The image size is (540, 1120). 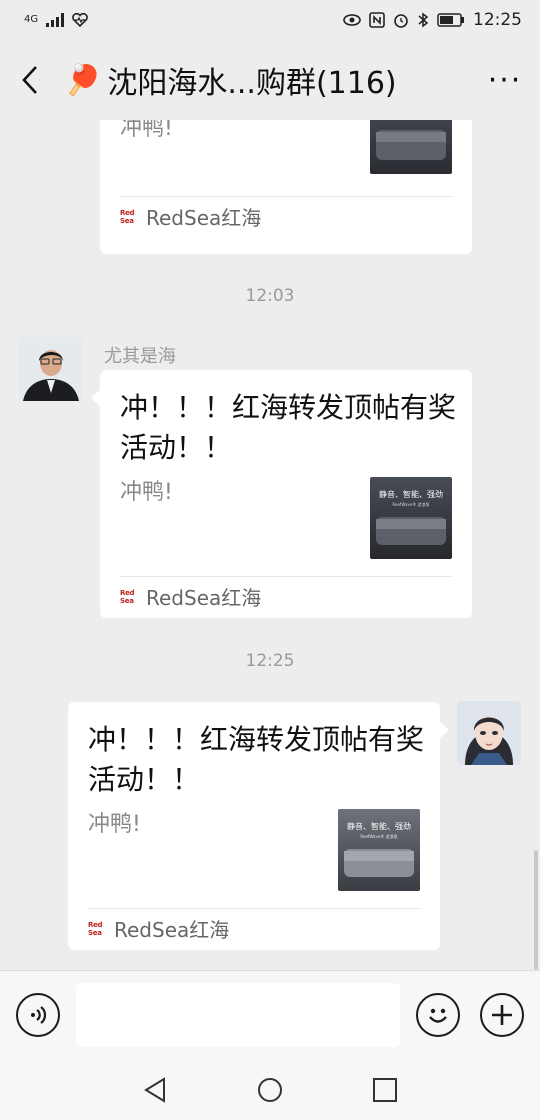 What do you see at coordinates (51, 369) in the screenshot?
I see `sender-avatar` at bounding box center [51, 369].